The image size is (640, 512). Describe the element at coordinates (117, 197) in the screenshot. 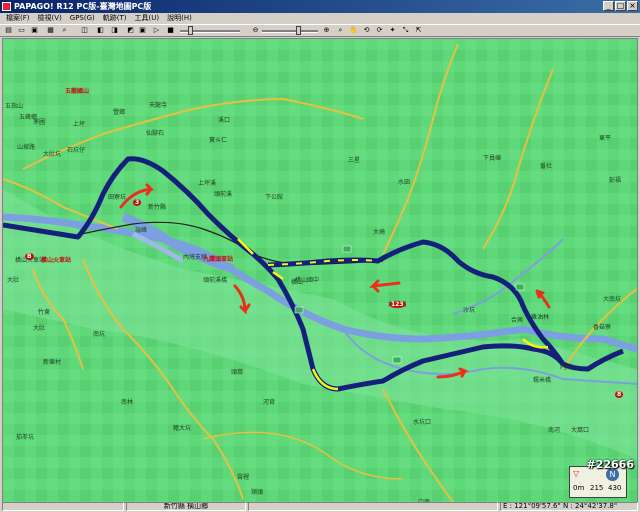

I see `place-label: 田寮坑` at that location.